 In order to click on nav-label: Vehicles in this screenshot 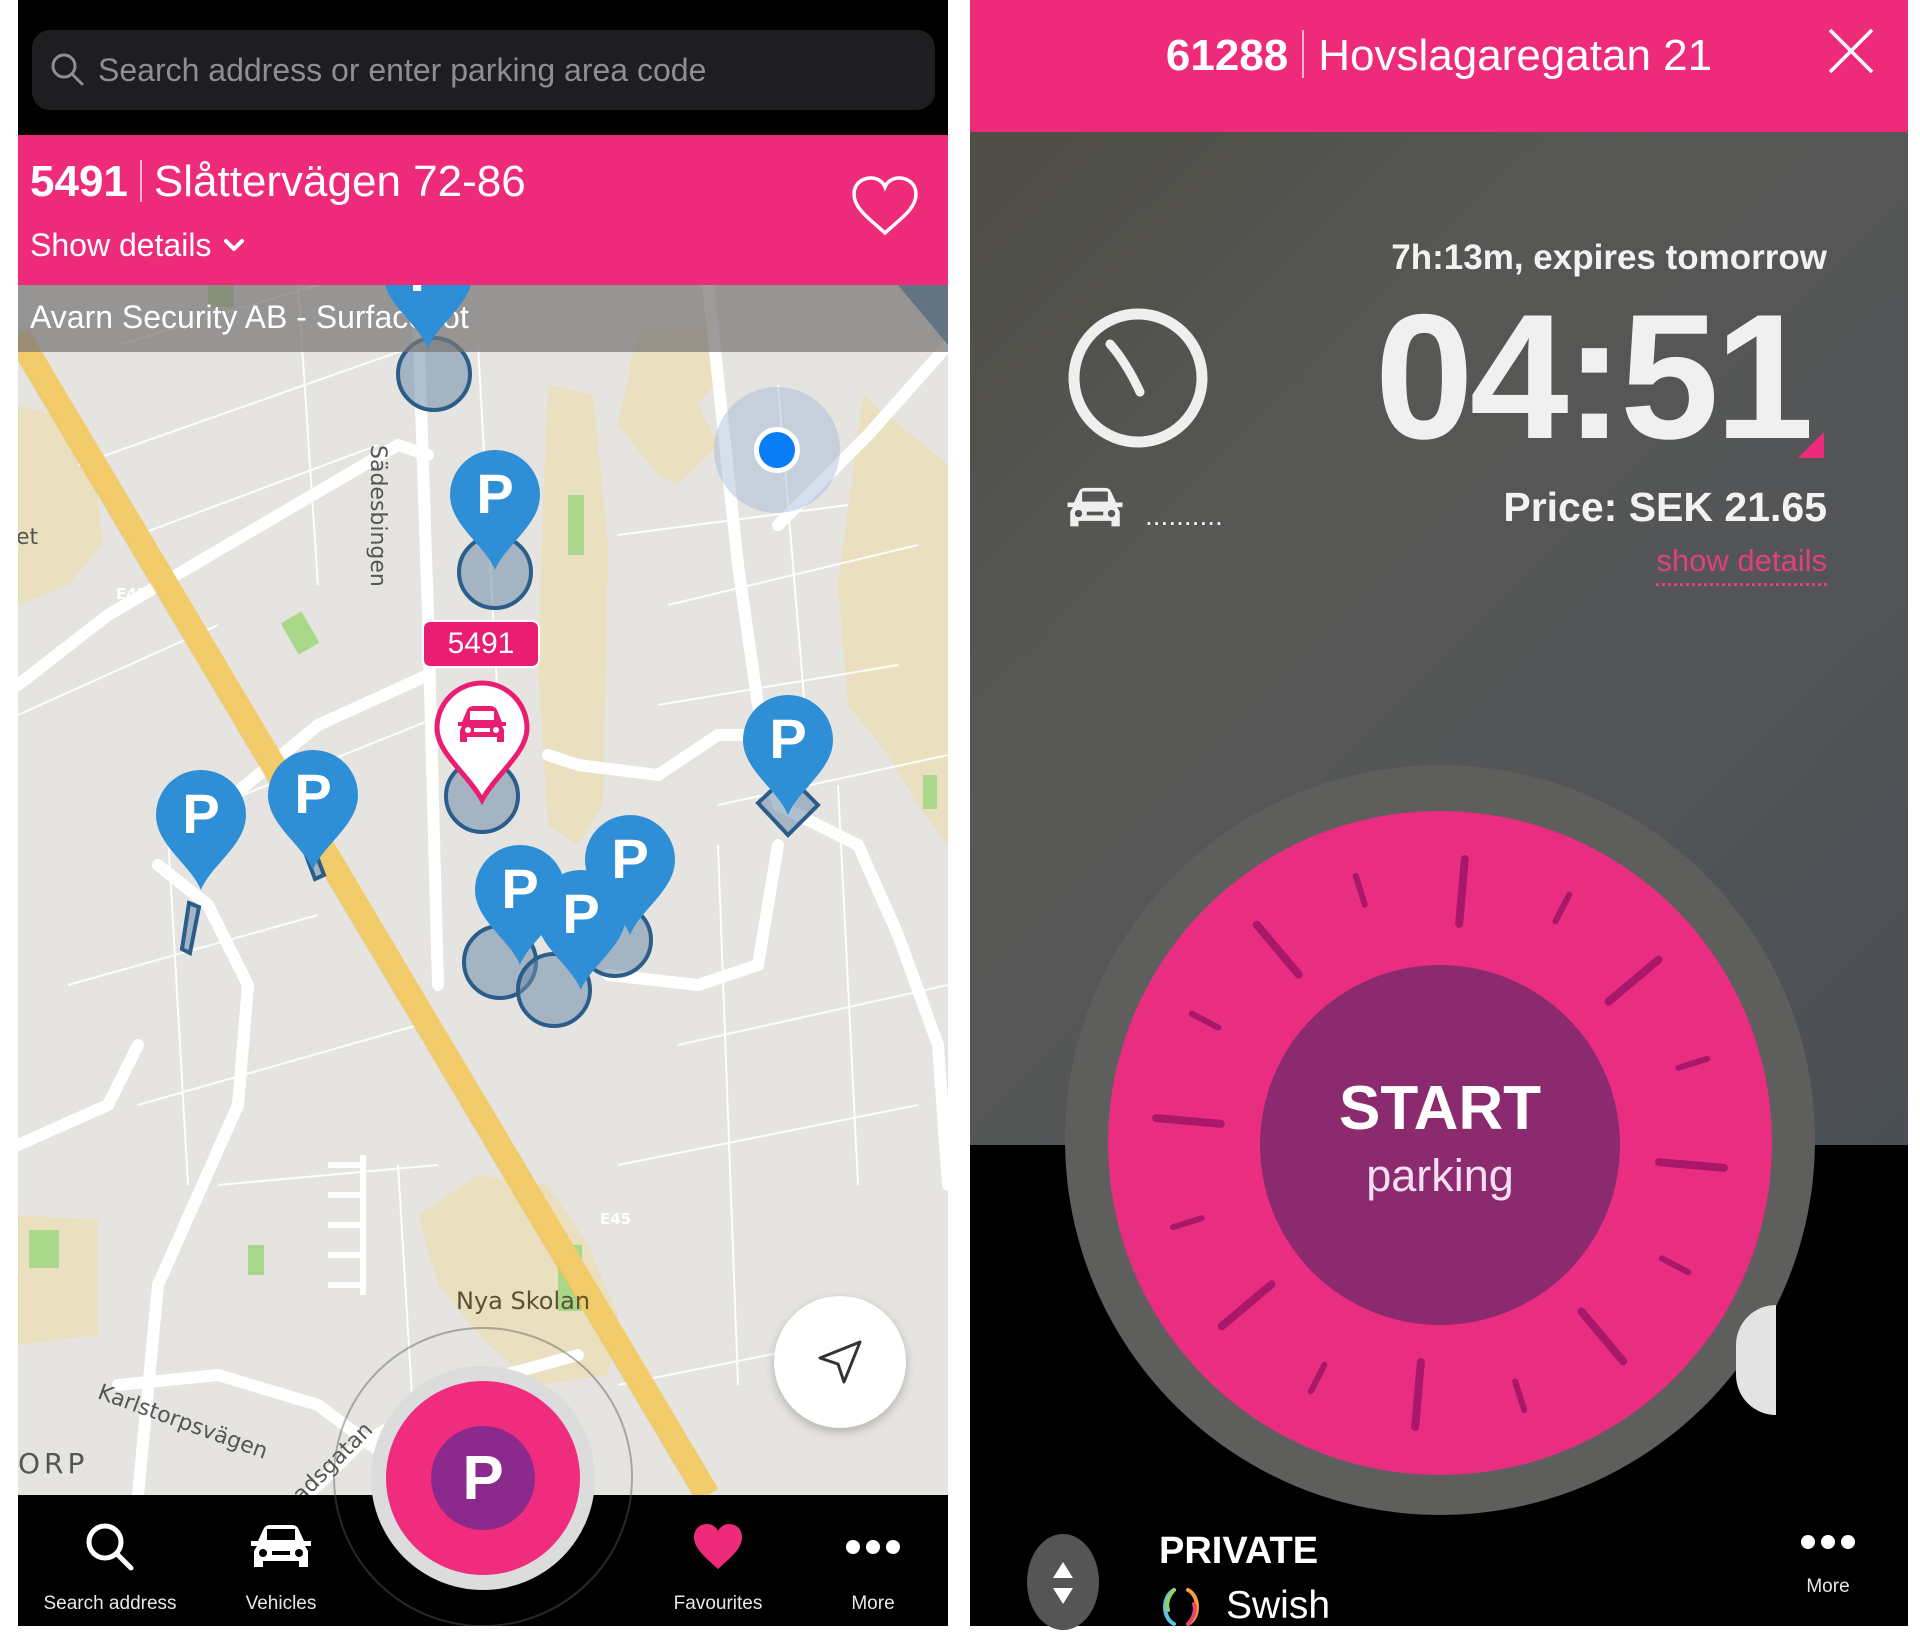, I will do `click(281, 1603)`.